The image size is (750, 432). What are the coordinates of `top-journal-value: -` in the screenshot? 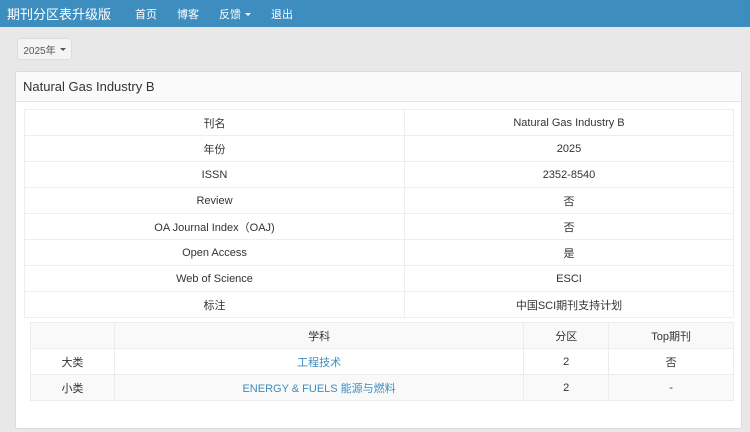 It's located at (671, 387).